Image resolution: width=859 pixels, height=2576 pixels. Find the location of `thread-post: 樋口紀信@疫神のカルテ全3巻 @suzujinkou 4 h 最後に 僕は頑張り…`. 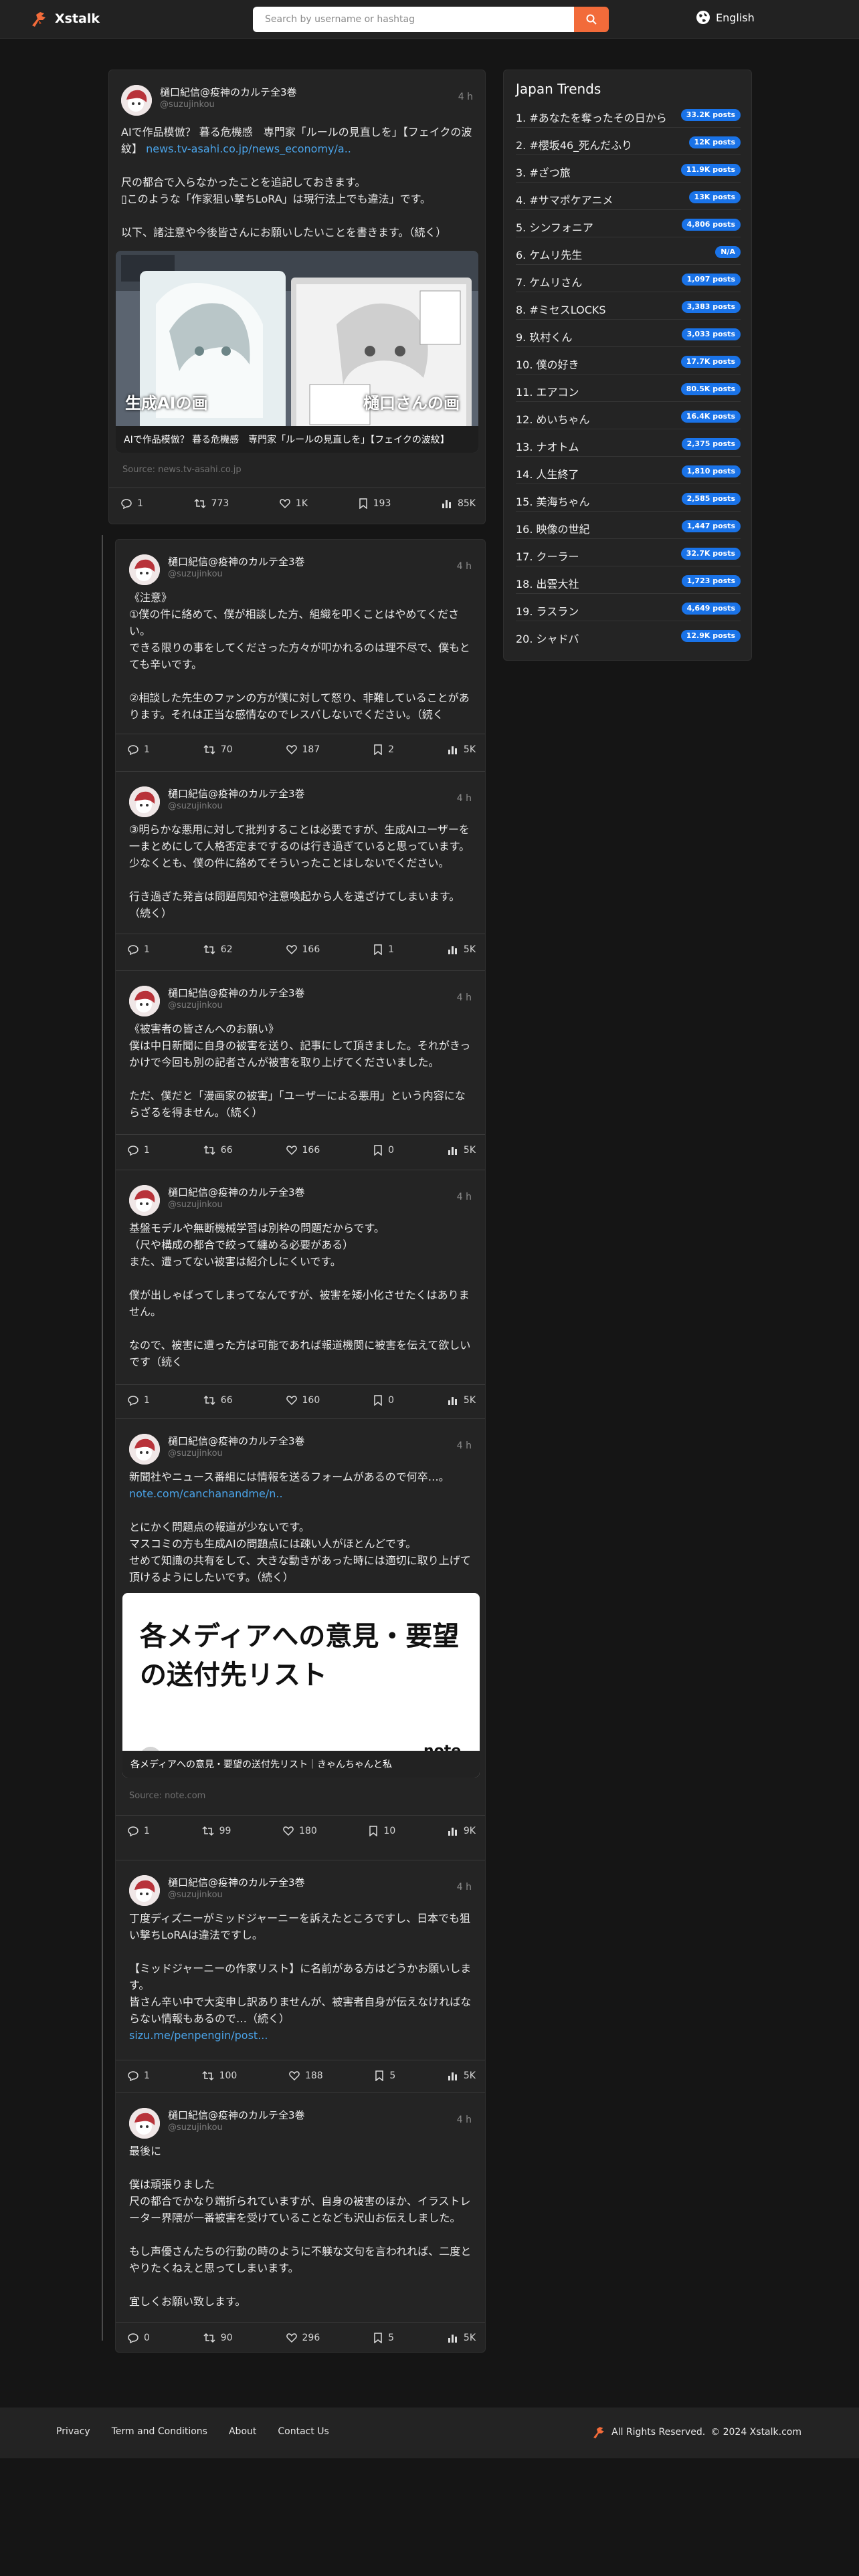

thread-post: 樋口紀信@疫神のカルテ全3巻 @suzujinkou 4 h 最後に 僕は頑張り… is located at coordinates (300, 2222).